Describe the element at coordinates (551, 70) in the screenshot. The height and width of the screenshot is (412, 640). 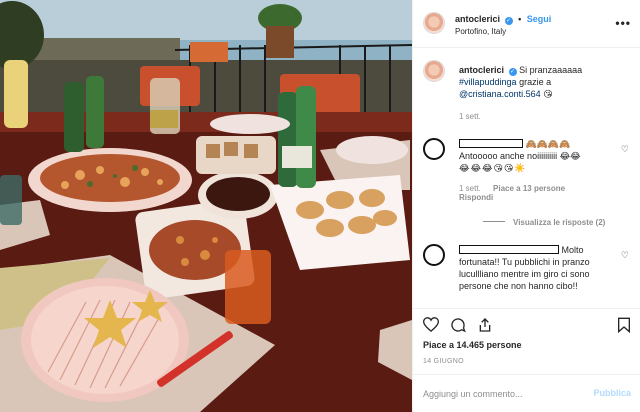
I see `caption-body: Si pranzaaaaaa` at that location.